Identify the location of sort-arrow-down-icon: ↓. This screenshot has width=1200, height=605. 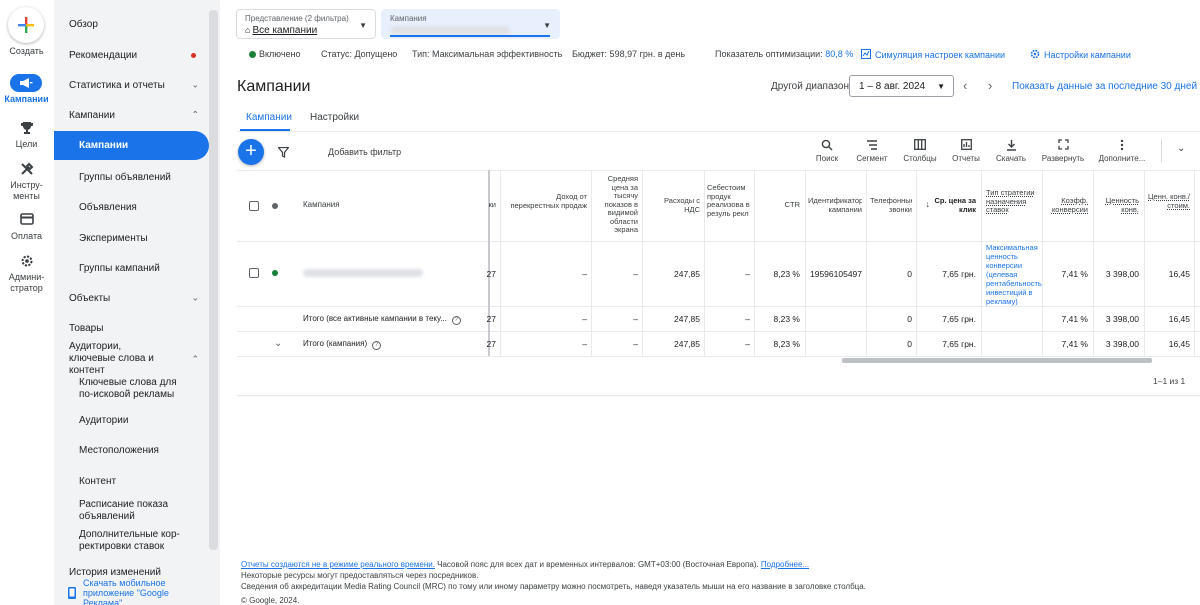
(927, 204).